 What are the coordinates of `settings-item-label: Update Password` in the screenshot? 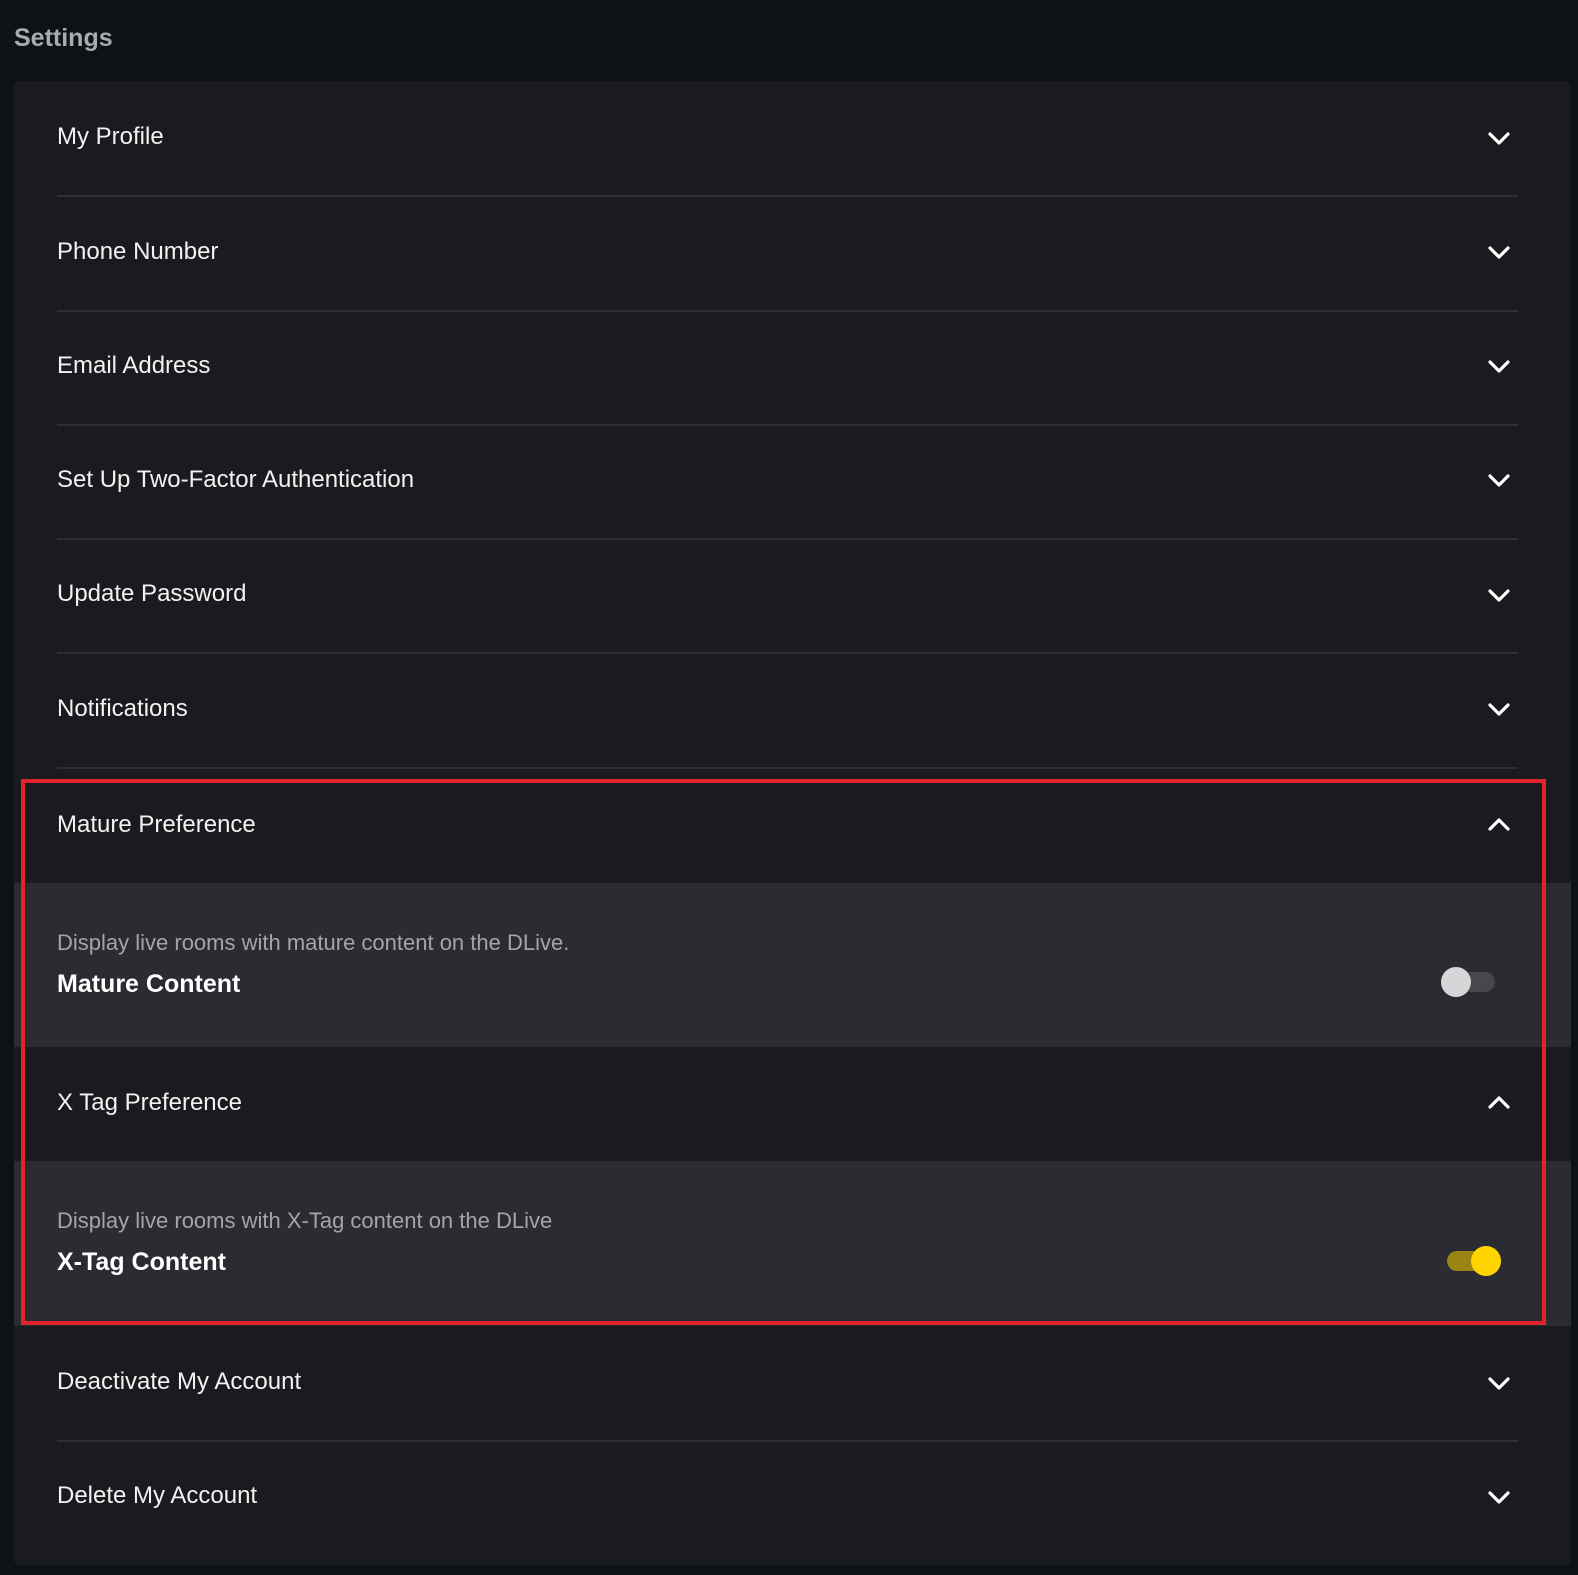 It's located at (152, 593).